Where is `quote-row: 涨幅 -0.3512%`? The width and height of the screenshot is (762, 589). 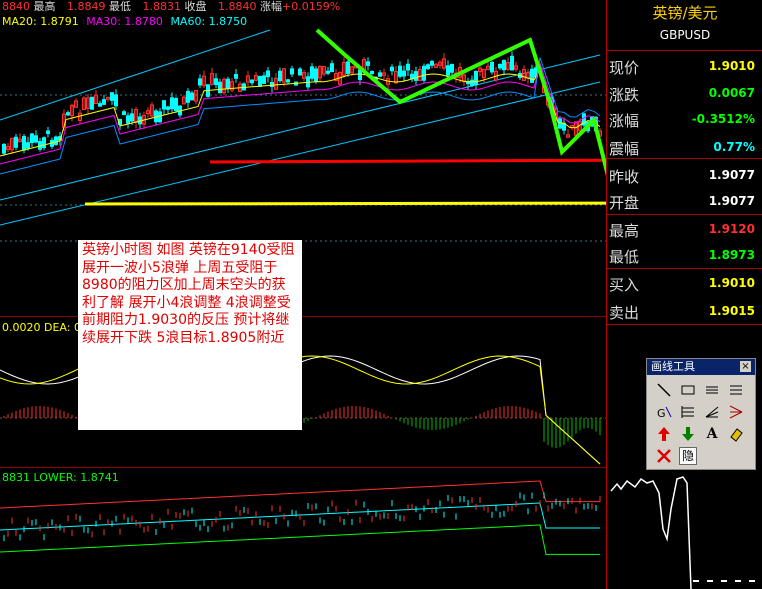 quote-row: 涨幅 -0.3512% is located at coordinates (684, 119).